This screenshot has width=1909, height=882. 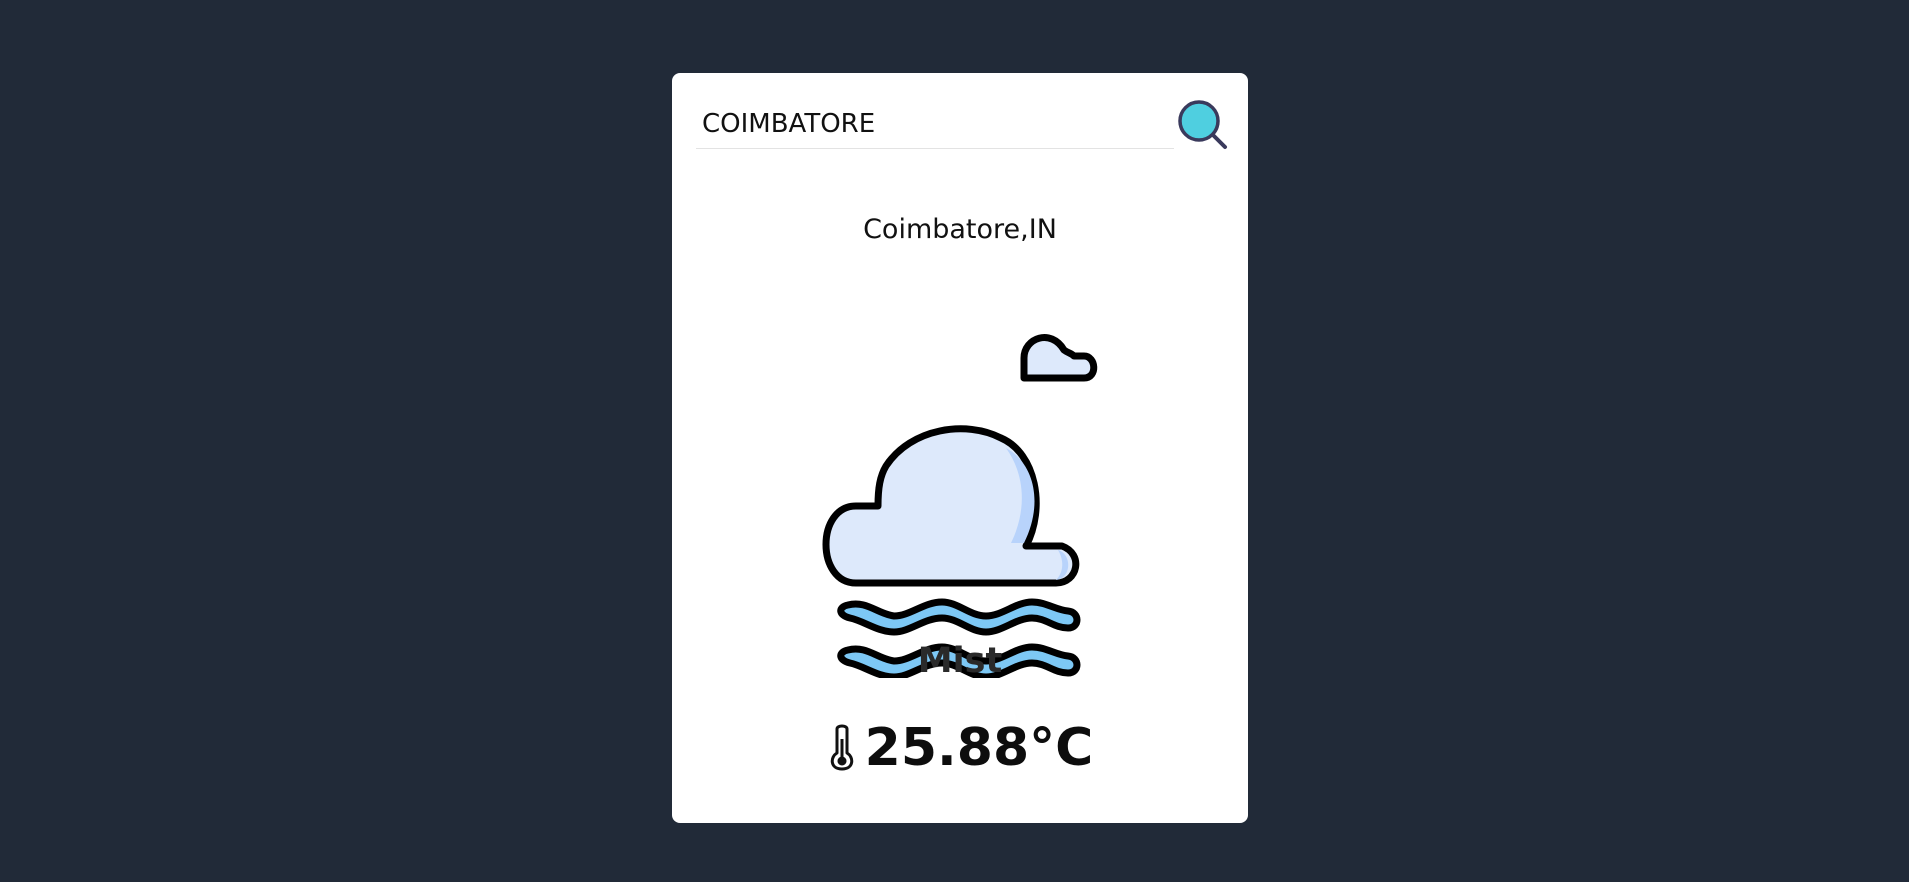 What do you see at coordinates (979, 748) in the screenshot?
I see `temperature-value: 25.88°C` at bounding box center [979, 748].